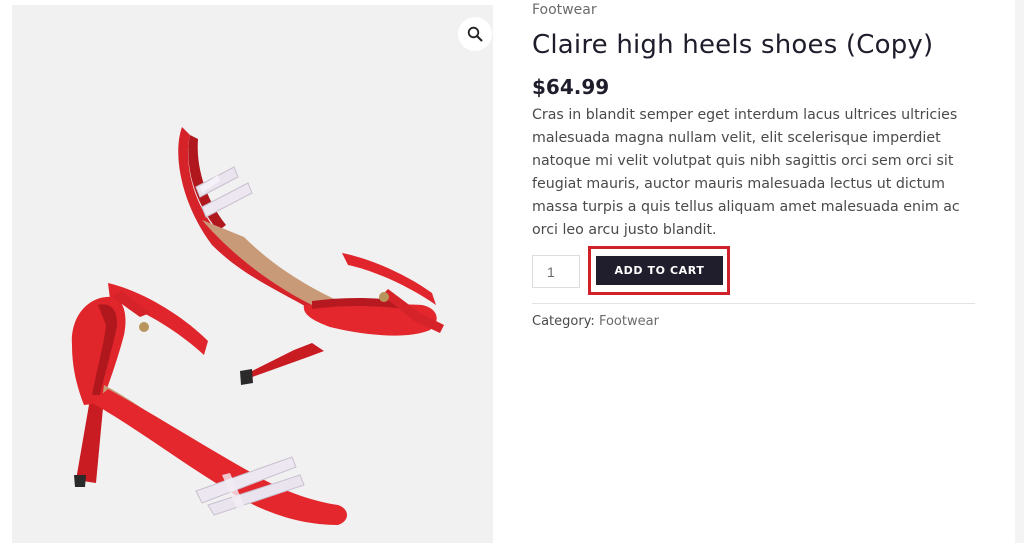 This screenshot has width=1024, height=543. Describe the element at coordinates (629, 321) in the screenshot. I see `category-link: Footwear` at that location.